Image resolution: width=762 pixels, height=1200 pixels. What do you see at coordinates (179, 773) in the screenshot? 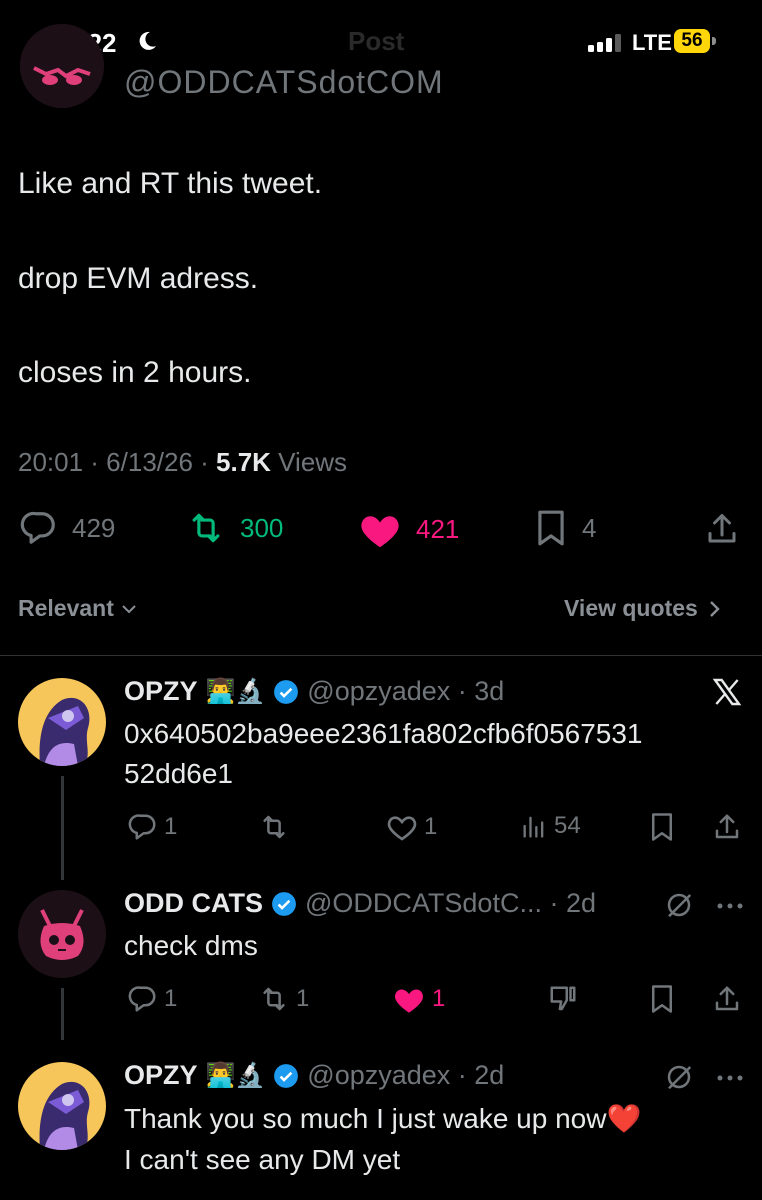
I see `reply-text-line: 52dd6e1` at bounding box center [179, 773].